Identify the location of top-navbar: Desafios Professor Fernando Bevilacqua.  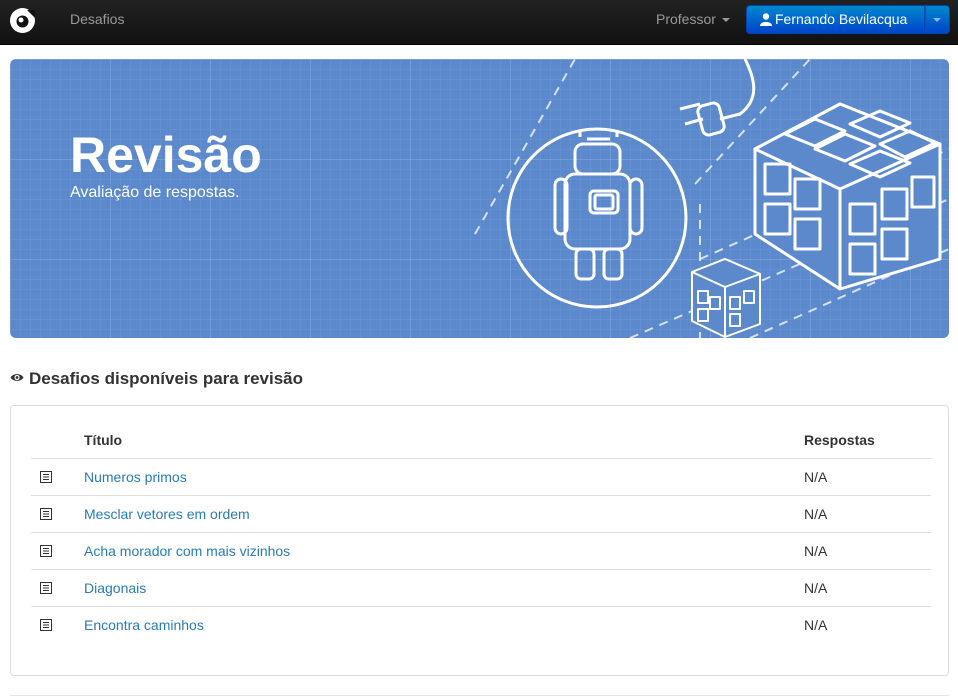
(479, 22).